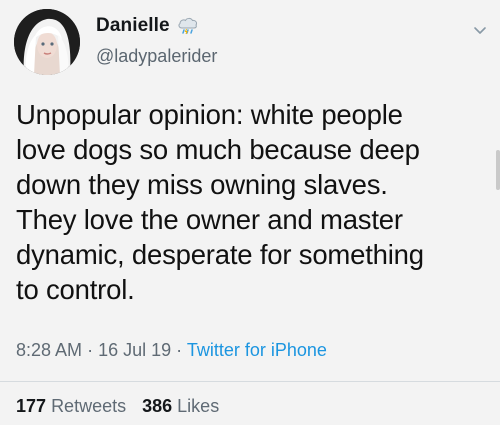 Image resolution: width=500 pixels, height=425 pixels. Describe the element at coordinates (47, 42) in the screenshot. I see `avatar` at that location.